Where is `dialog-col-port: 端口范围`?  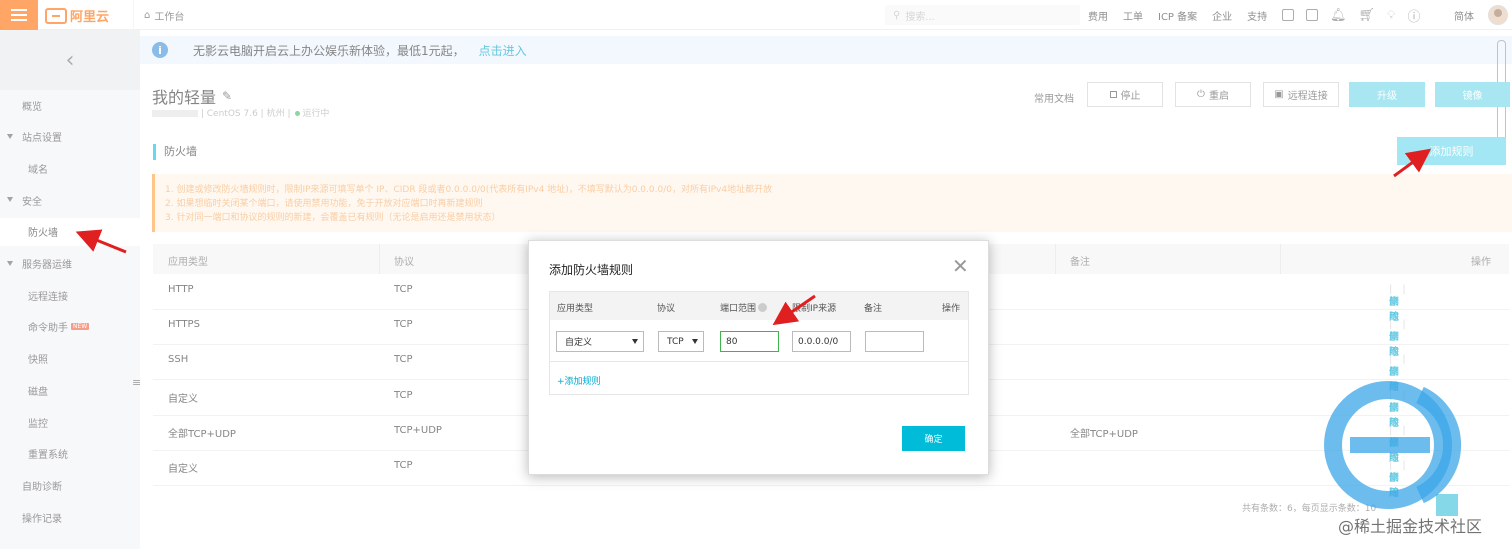 dialog-col-port: 端口范围 is located at coordinates (744, 307).